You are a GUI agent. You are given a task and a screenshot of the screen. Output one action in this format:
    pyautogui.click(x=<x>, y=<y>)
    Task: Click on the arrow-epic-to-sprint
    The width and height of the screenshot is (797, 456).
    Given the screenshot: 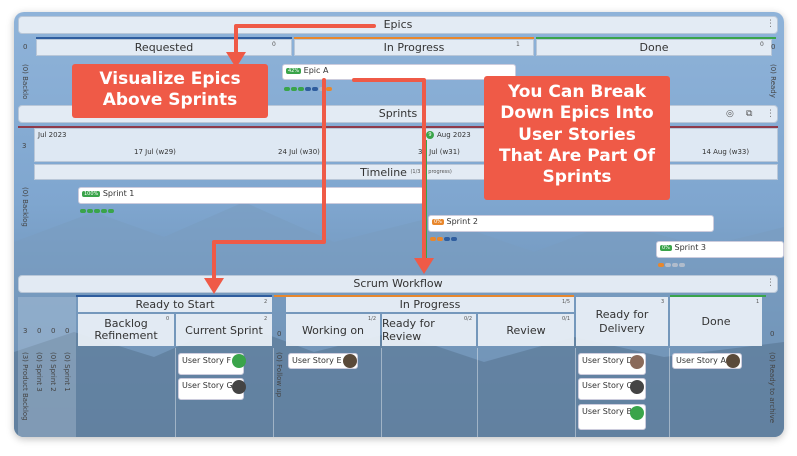 What is the action you would take?
    pyautogui.click(x=389, y=171)
    